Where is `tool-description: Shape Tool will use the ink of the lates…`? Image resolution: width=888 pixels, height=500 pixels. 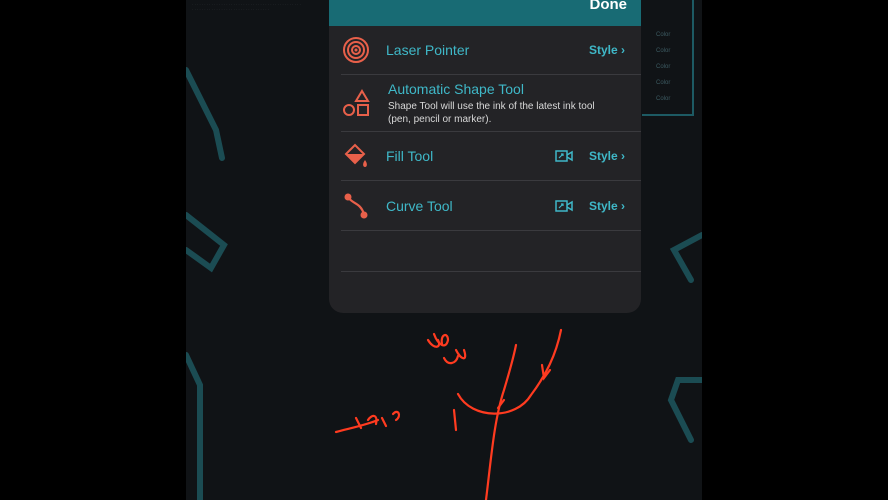 tool-description: Shape Tool will use the ink of the lates… is located at coordinates (491, 112).